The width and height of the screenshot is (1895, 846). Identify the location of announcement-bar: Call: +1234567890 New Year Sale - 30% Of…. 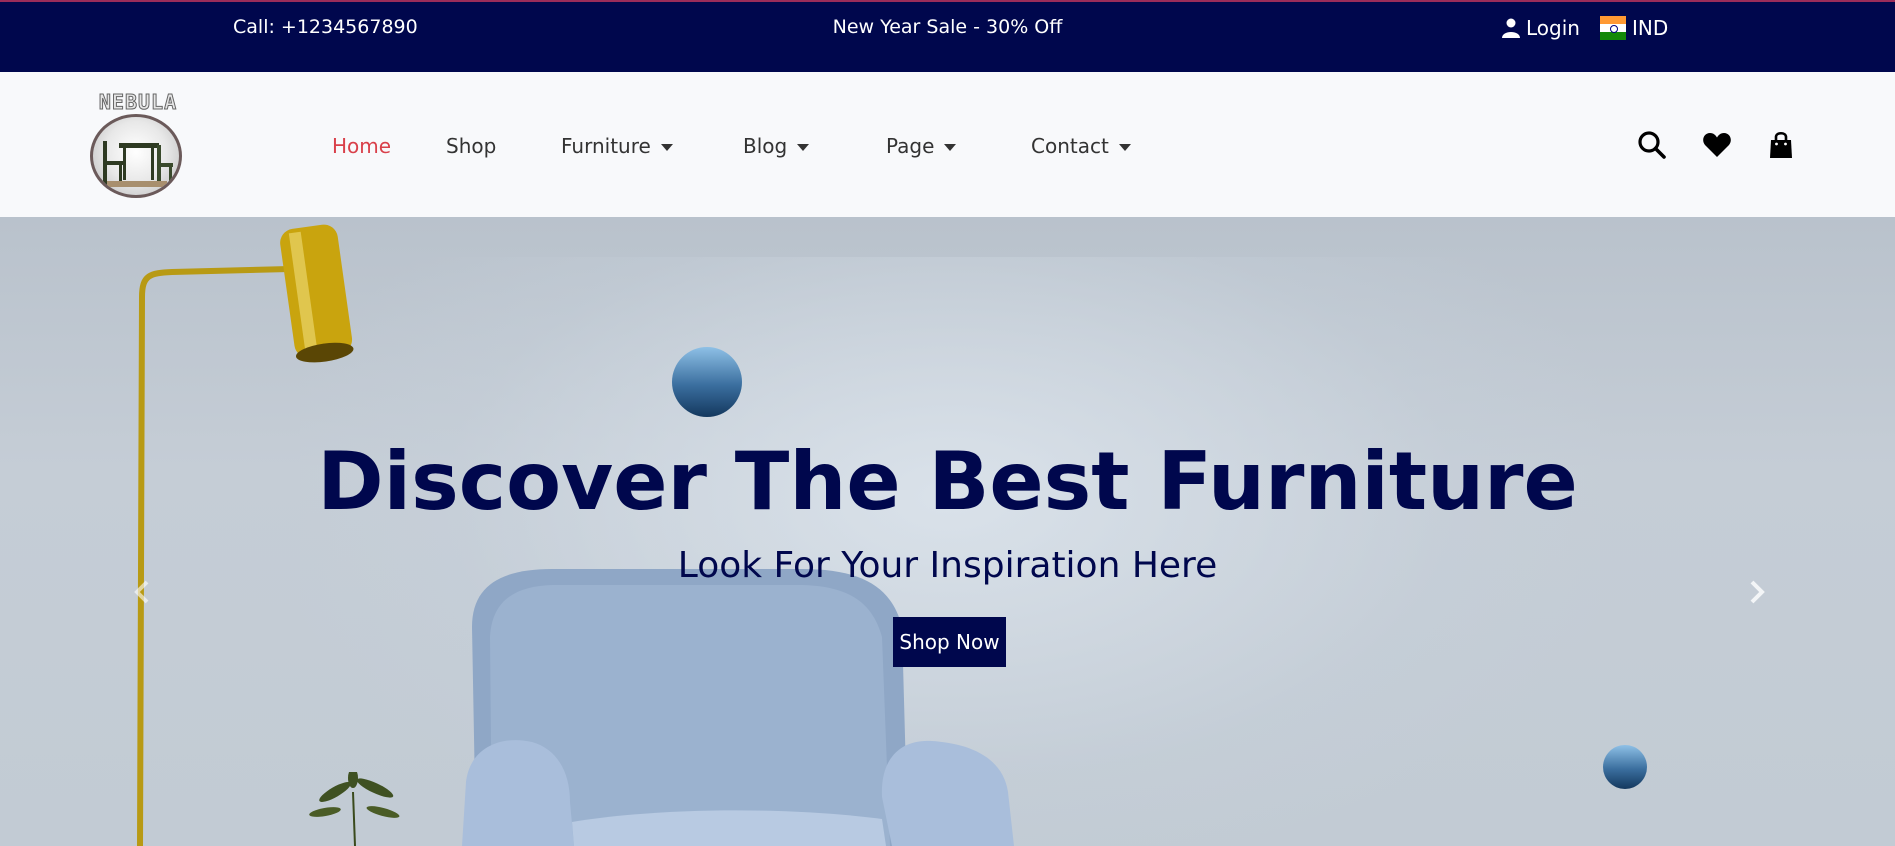
(947, 36).